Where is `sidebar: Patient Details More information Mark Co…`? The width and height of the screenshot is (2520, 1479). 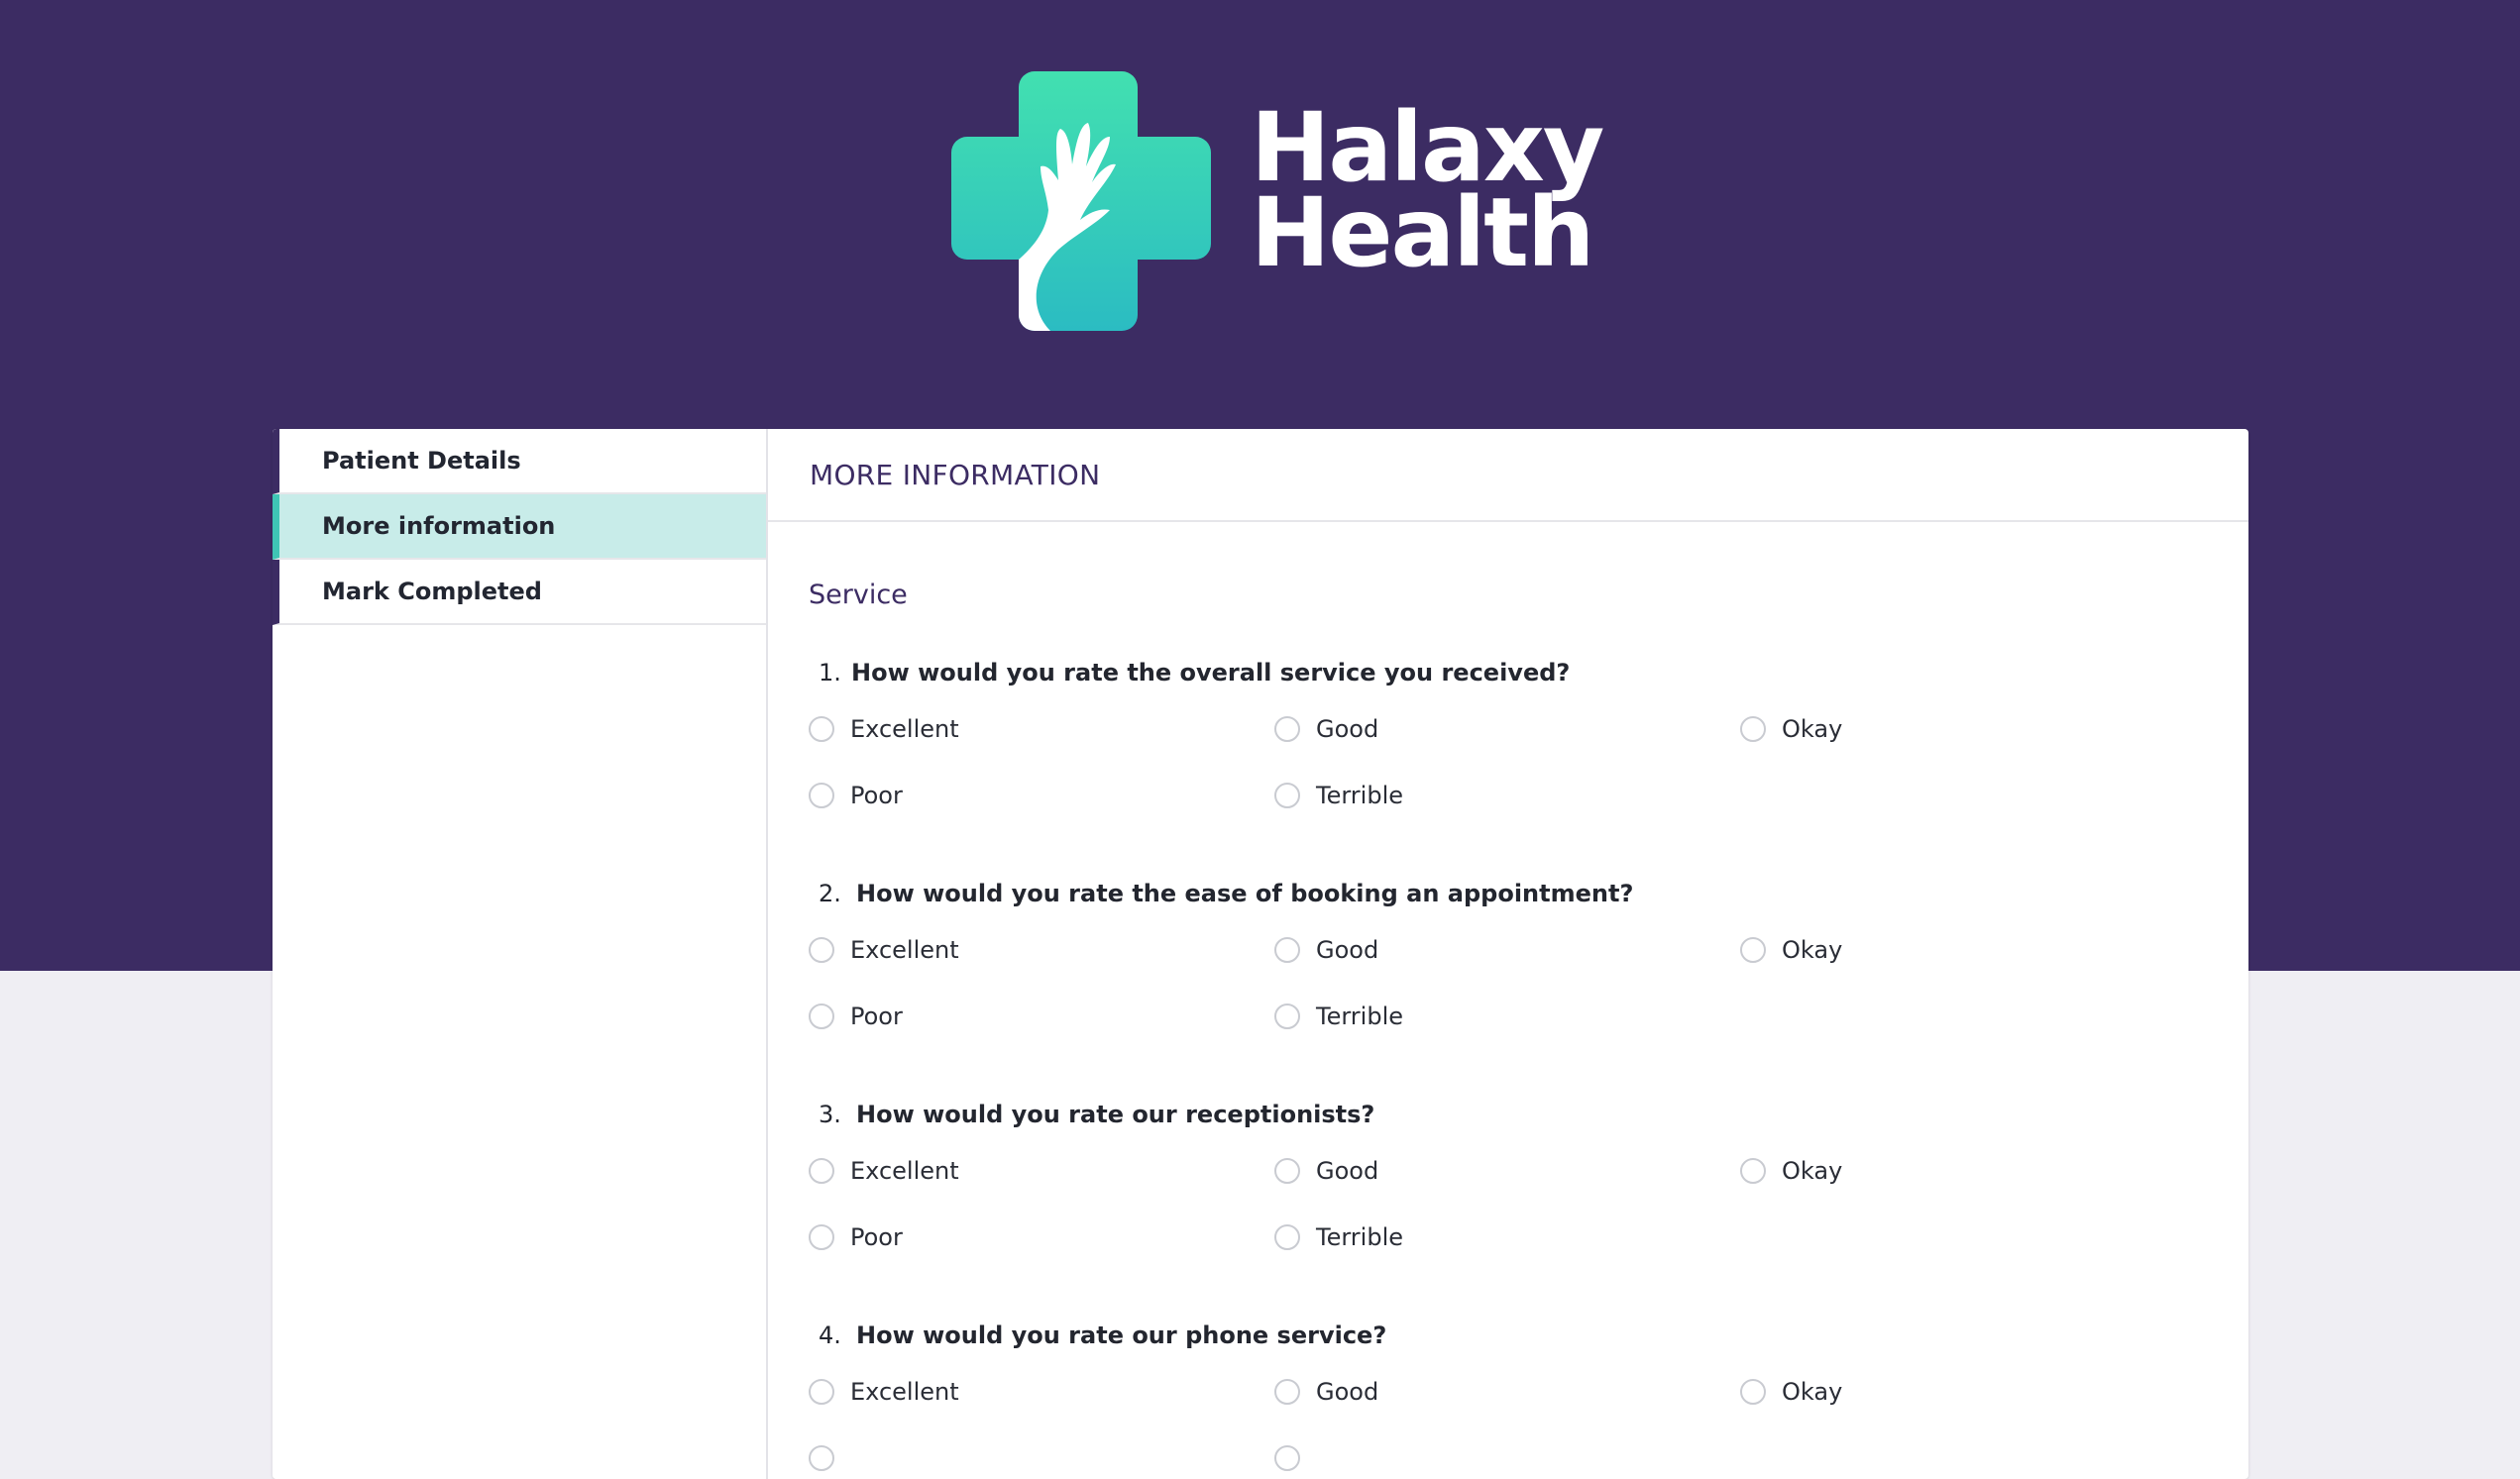
sidebar: Patient Details More information Mark Co… is located at coordinates (520, 954).